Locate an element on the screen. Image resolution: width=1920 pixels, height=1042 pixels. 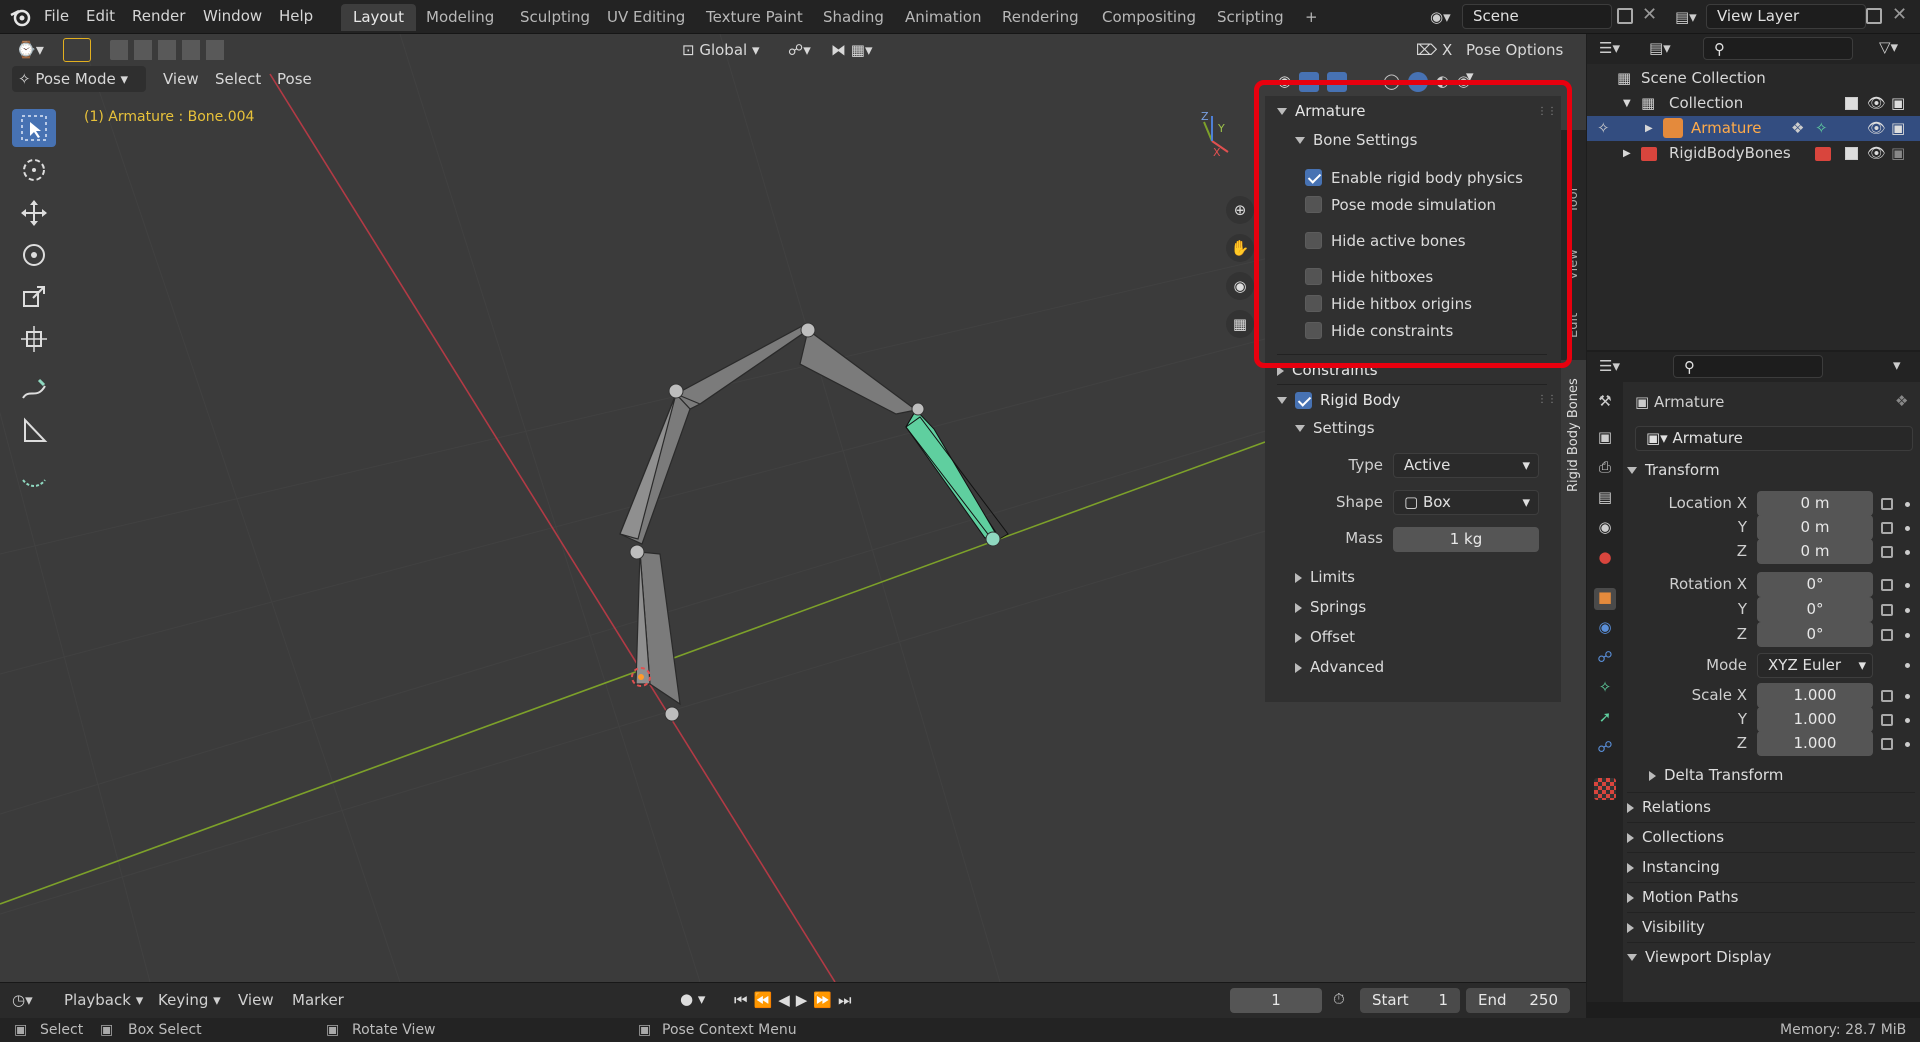
offset-section: Offset is located at coordinates (1420, 637).